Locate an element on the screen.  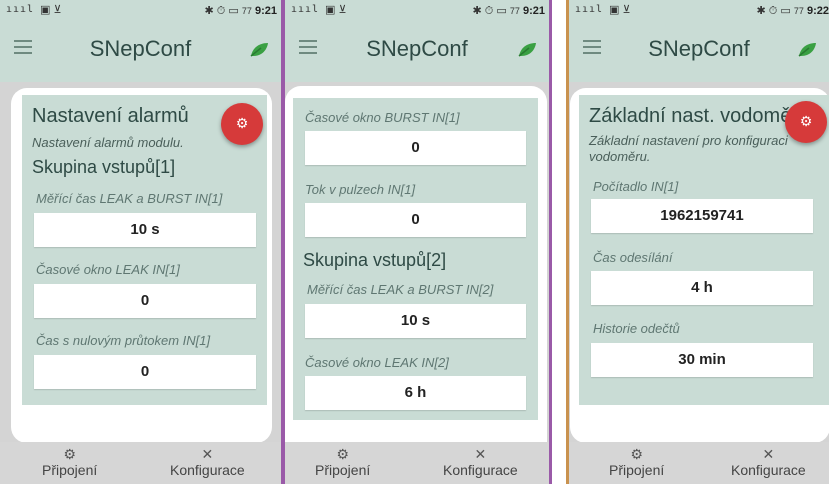
field-label: Počítadlo IN[1] is located at coordinates (636, 186).